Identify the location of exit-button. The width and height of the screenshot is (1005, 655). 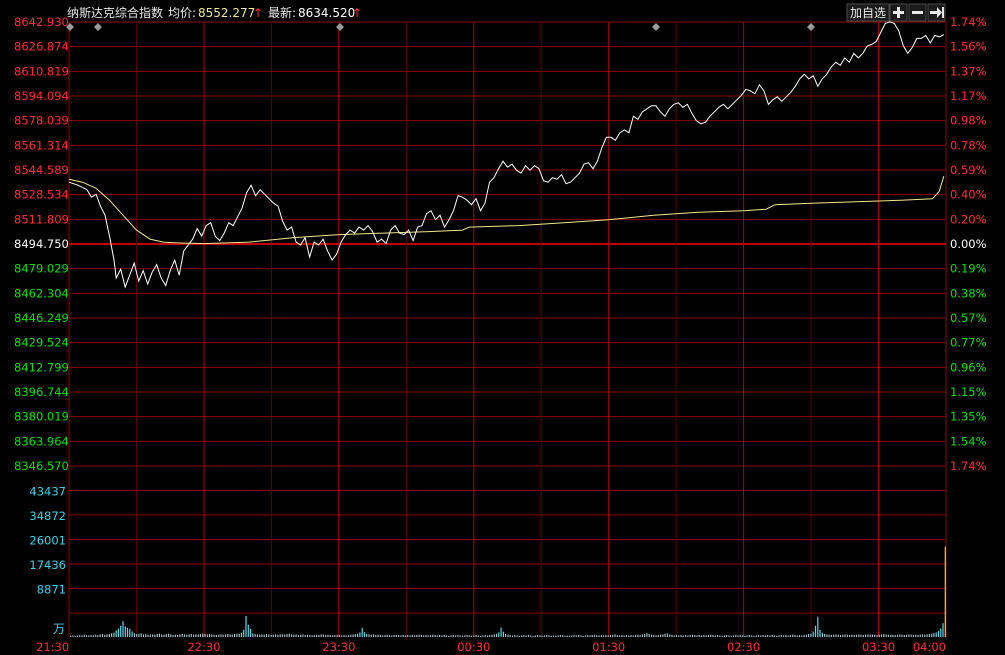
(936, 12).